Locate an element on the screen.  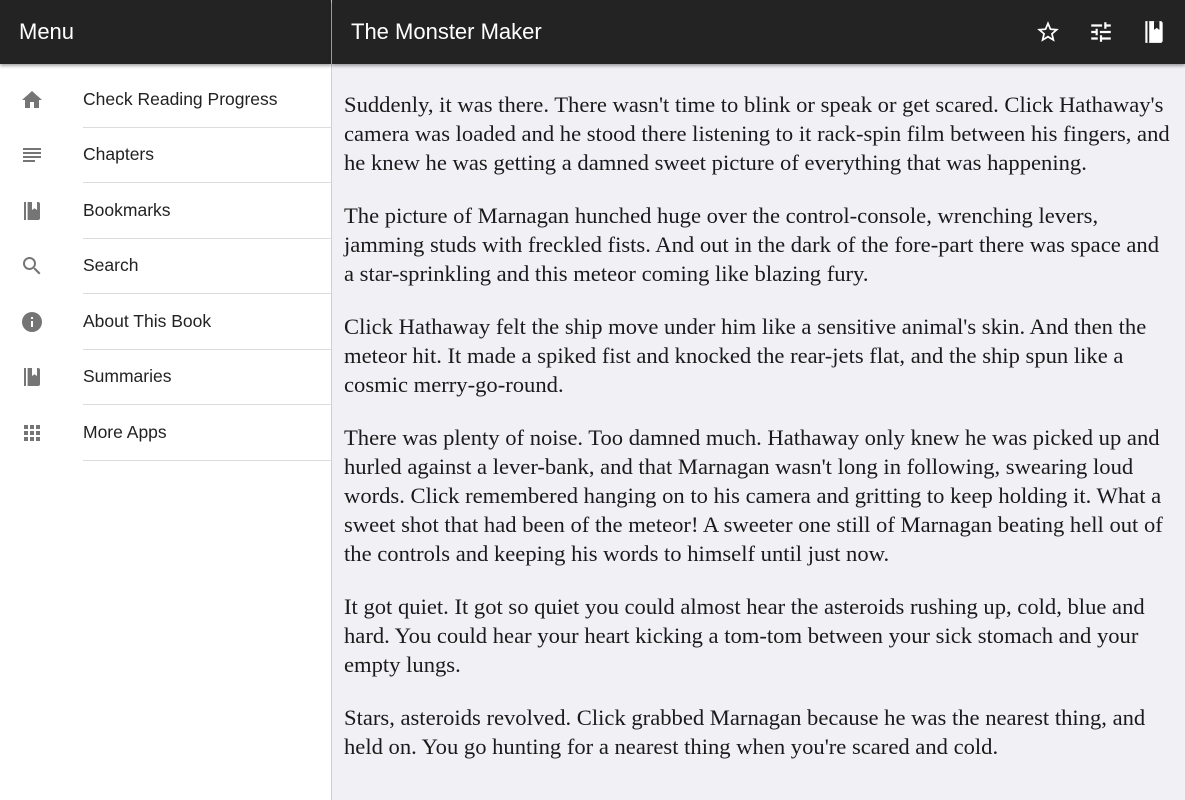
info-icon is located at coordinates (32, 322).